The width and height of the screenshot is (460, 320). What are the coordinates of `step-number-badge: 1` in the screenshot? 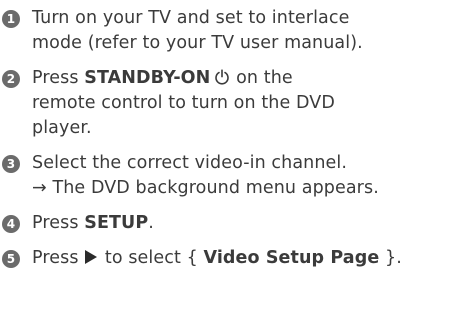 It's located at (11, 19).